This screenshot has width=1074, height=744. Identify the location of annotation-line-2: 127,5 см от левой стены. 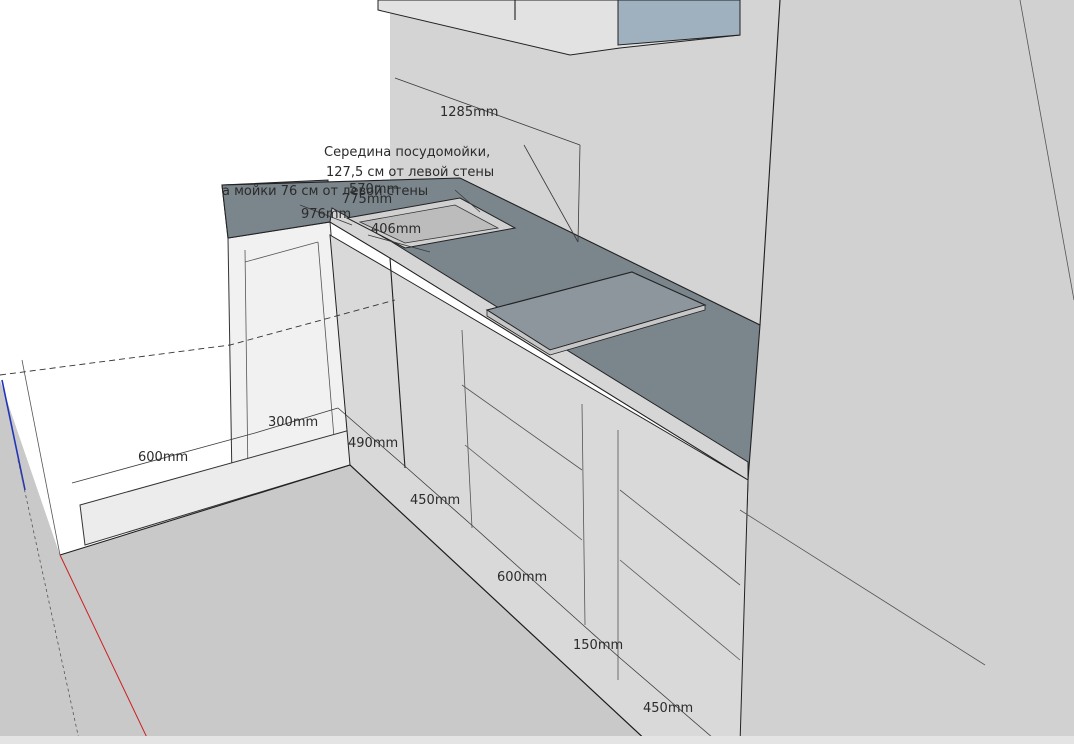
(410, 172).